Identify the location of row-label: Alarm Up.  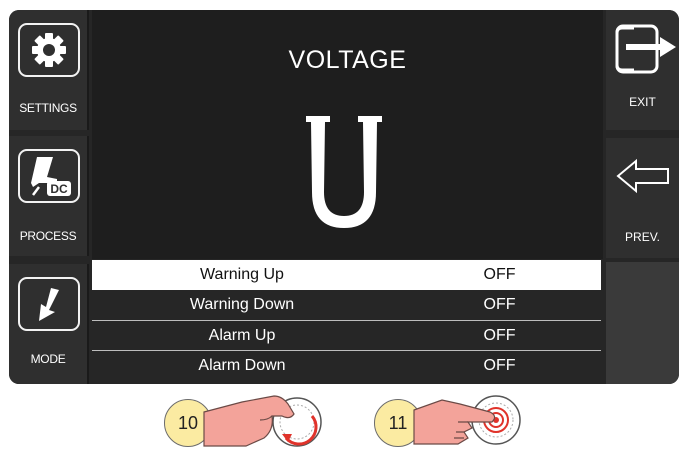
(242, 335).